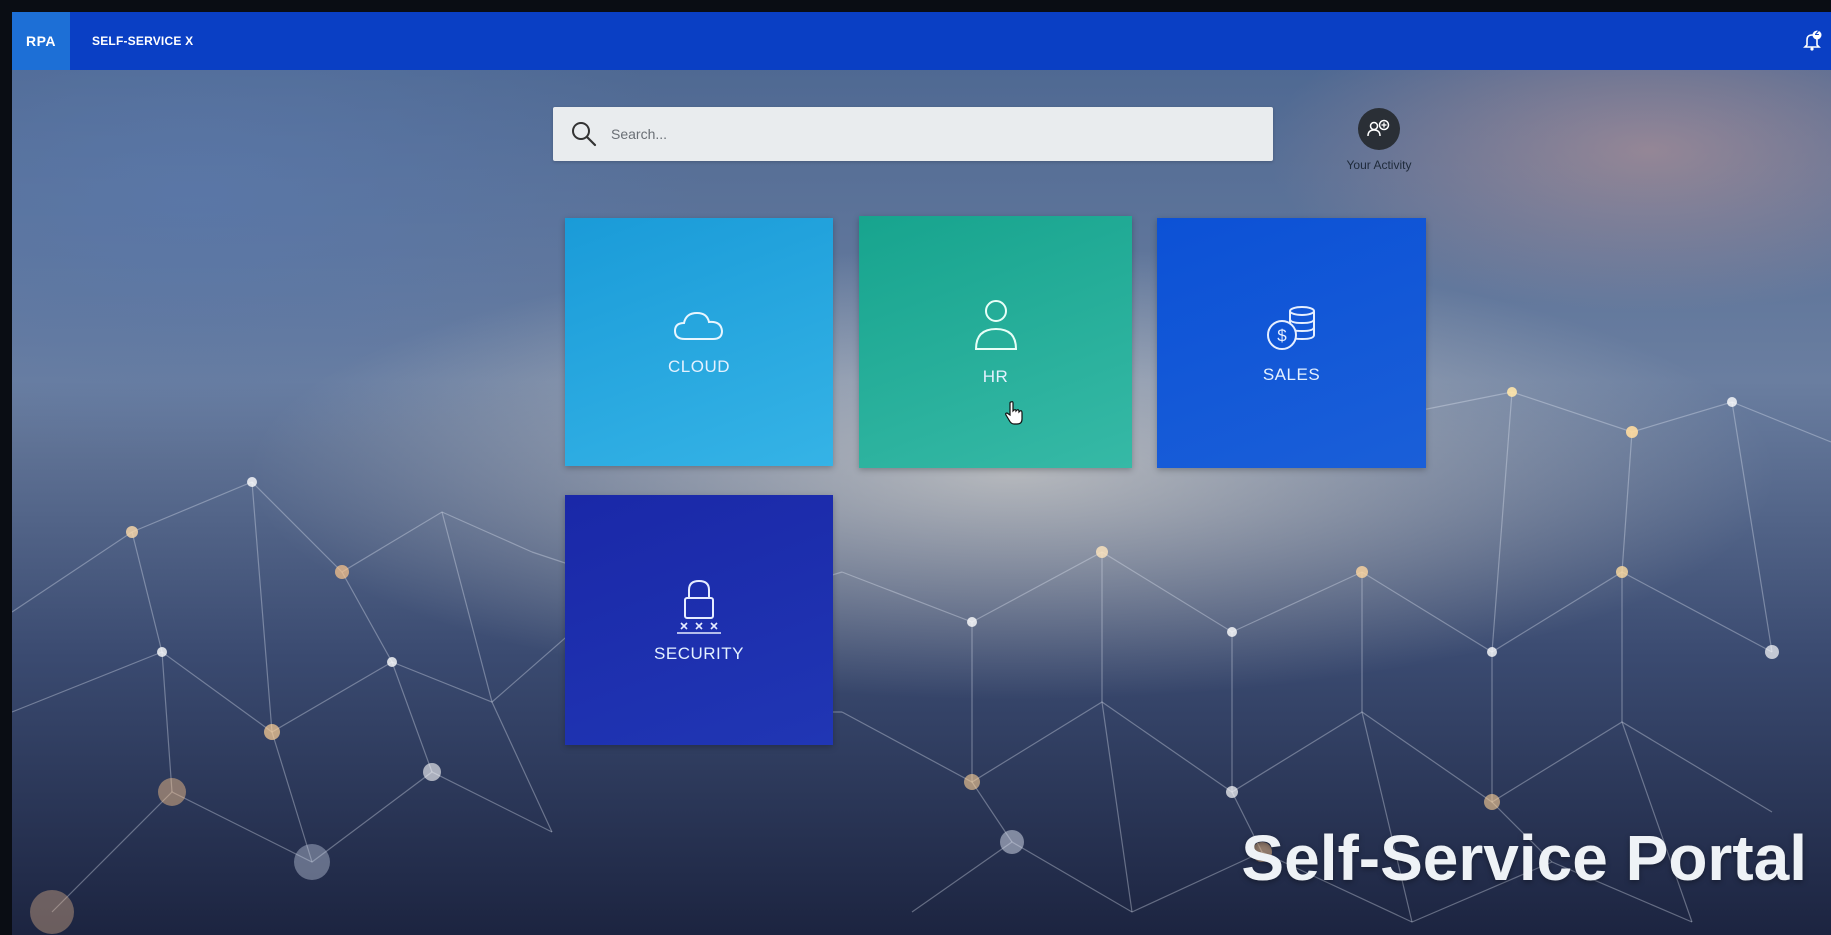 Image resolution: width=1831 pixels, height=935 pixels. Describe the element at coordinates (699, 342) in the screenshot. I see `tile-cloud: CLOUD` at that location.